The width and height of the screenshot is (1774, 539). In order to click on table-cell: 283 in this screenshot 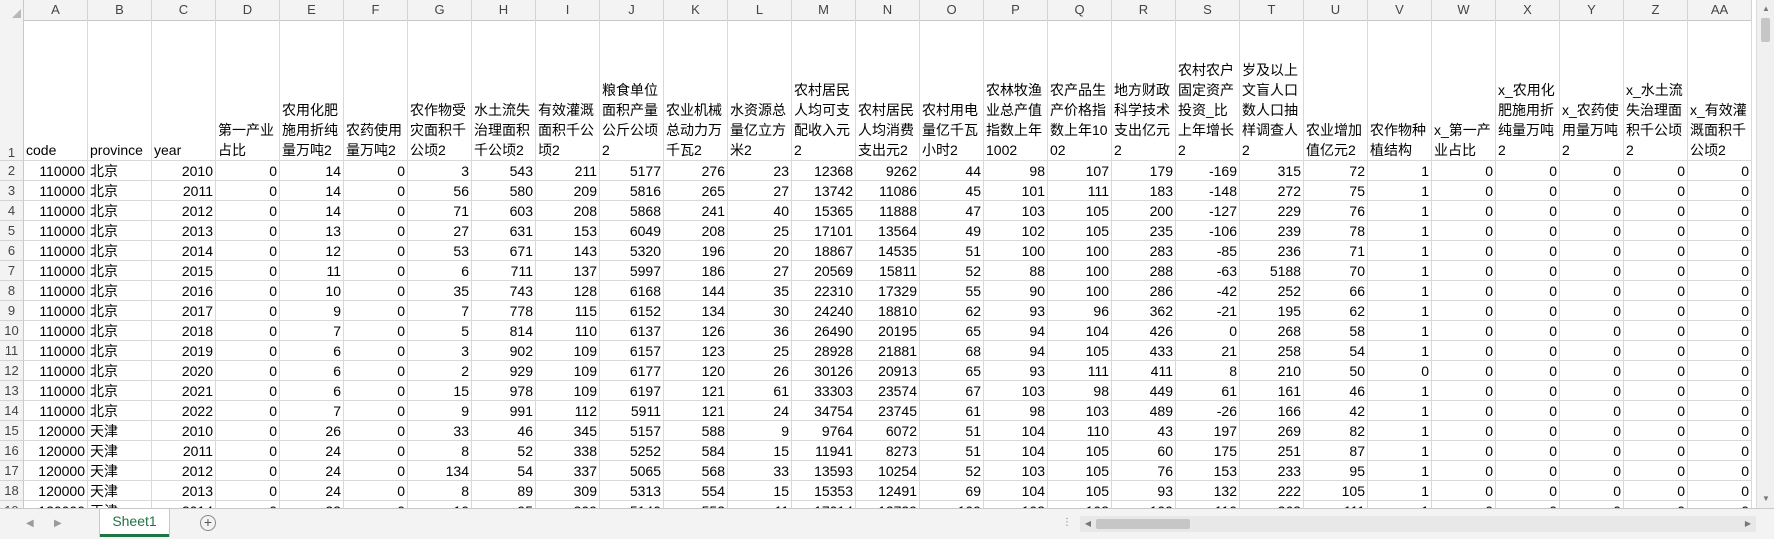, I will do `click(1144, 251)`.